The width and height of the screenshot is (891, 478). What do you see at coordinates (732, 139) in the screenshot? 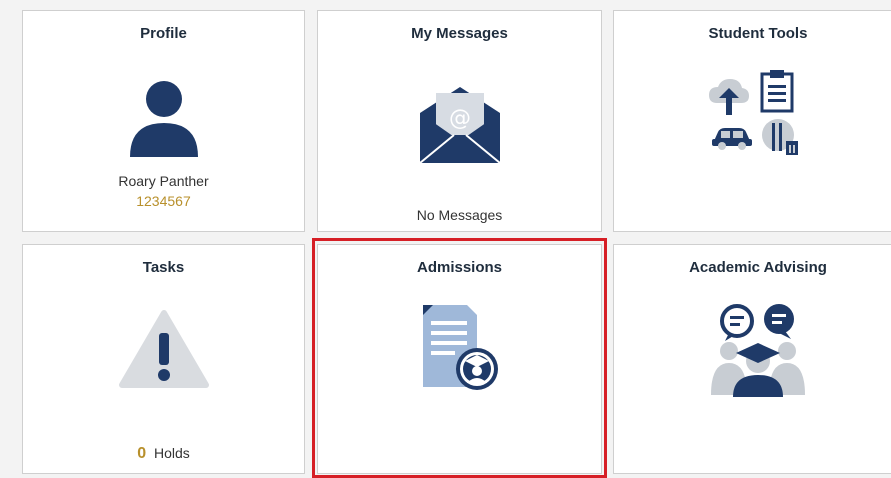
I see `car-icon` at bounding box center [732, 139].